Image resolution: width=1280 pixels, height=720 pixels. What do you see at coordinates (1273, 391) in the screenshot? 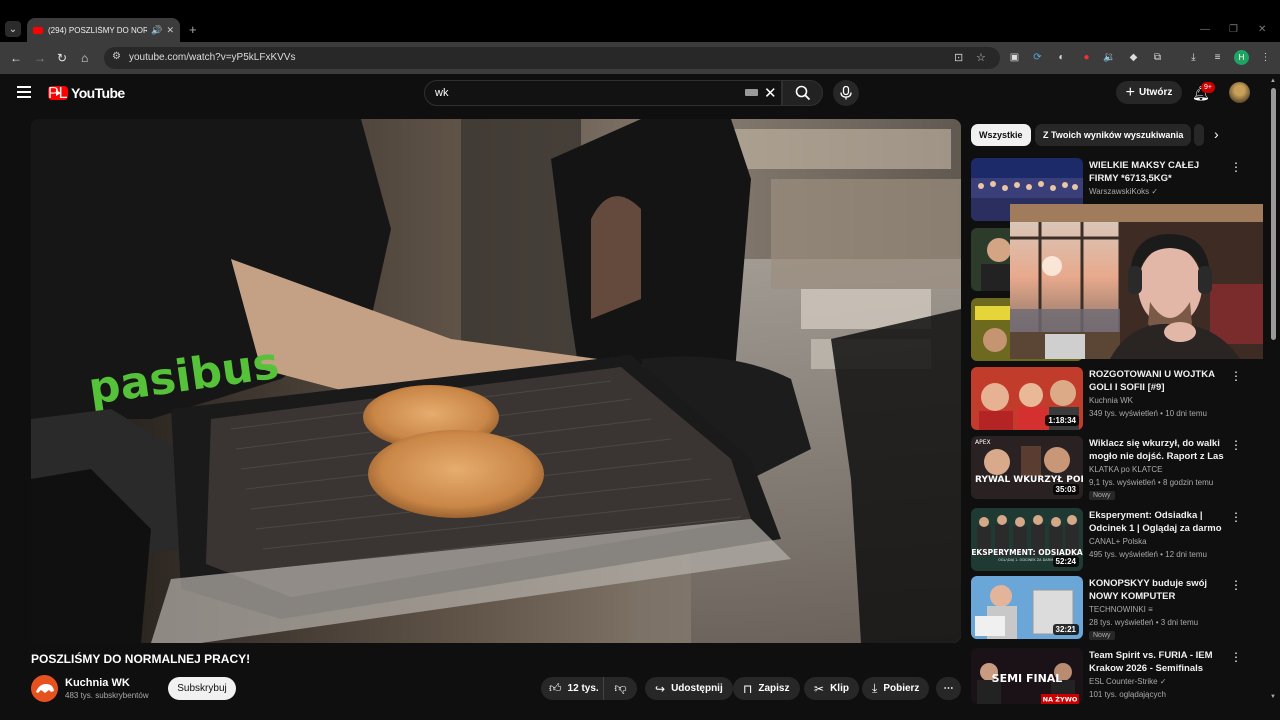
I see `page-scrollbar: ▲ ▼` at bounding box center [1273, 391].